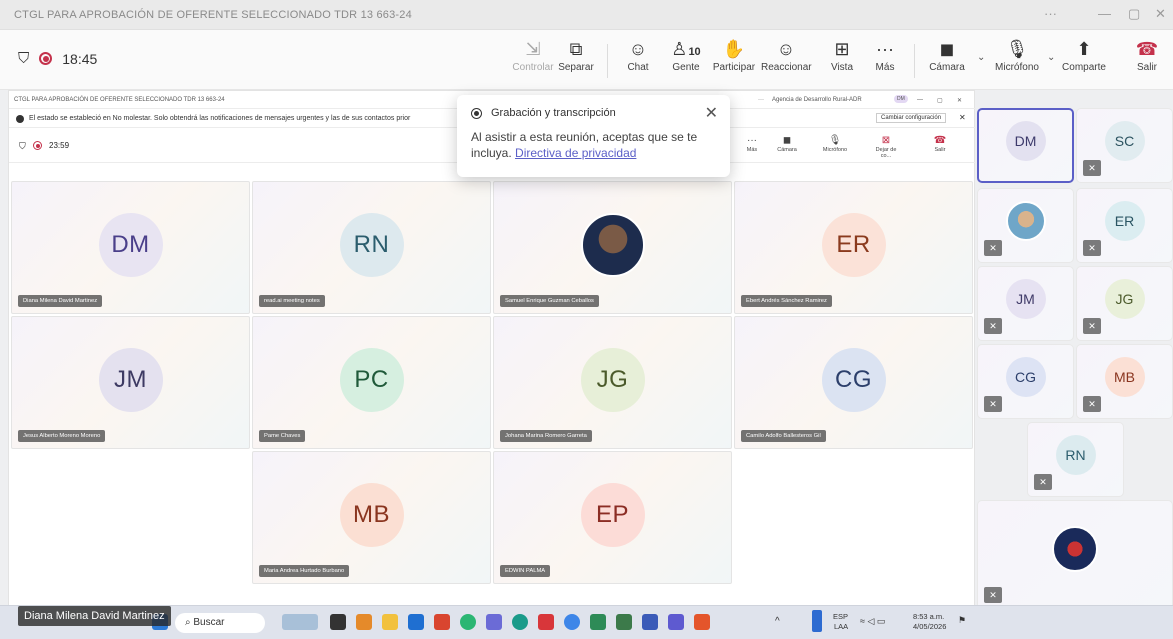 Image resolution: width=1173 pixels, height=639 pixels. I want to click on chat-icon: ☺, so click(638, 49).